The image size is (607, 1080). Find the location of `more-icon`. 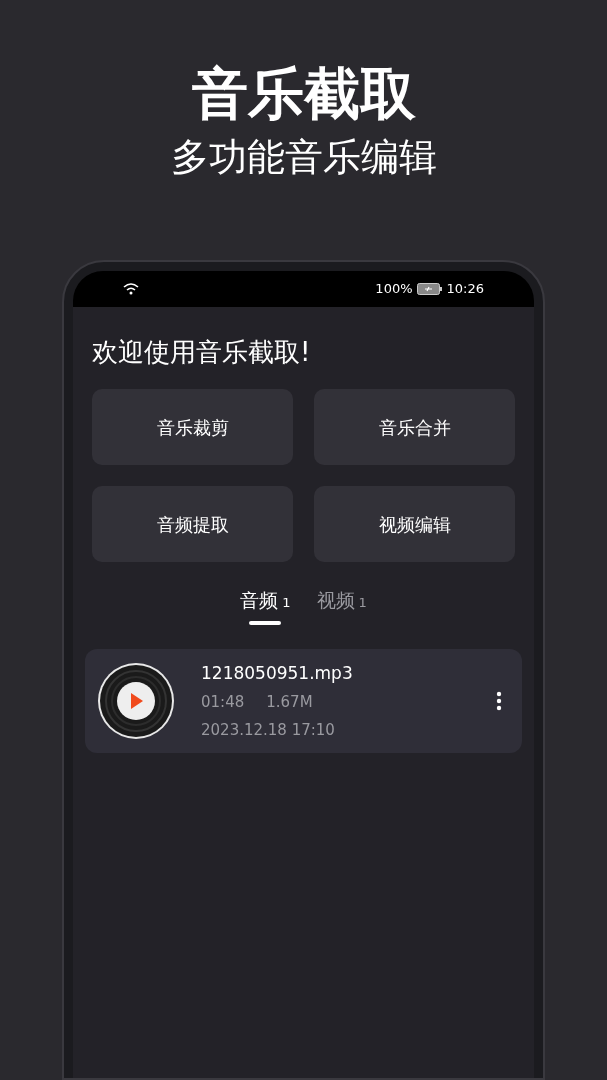

more-icon is located at coordinates (499, 700).